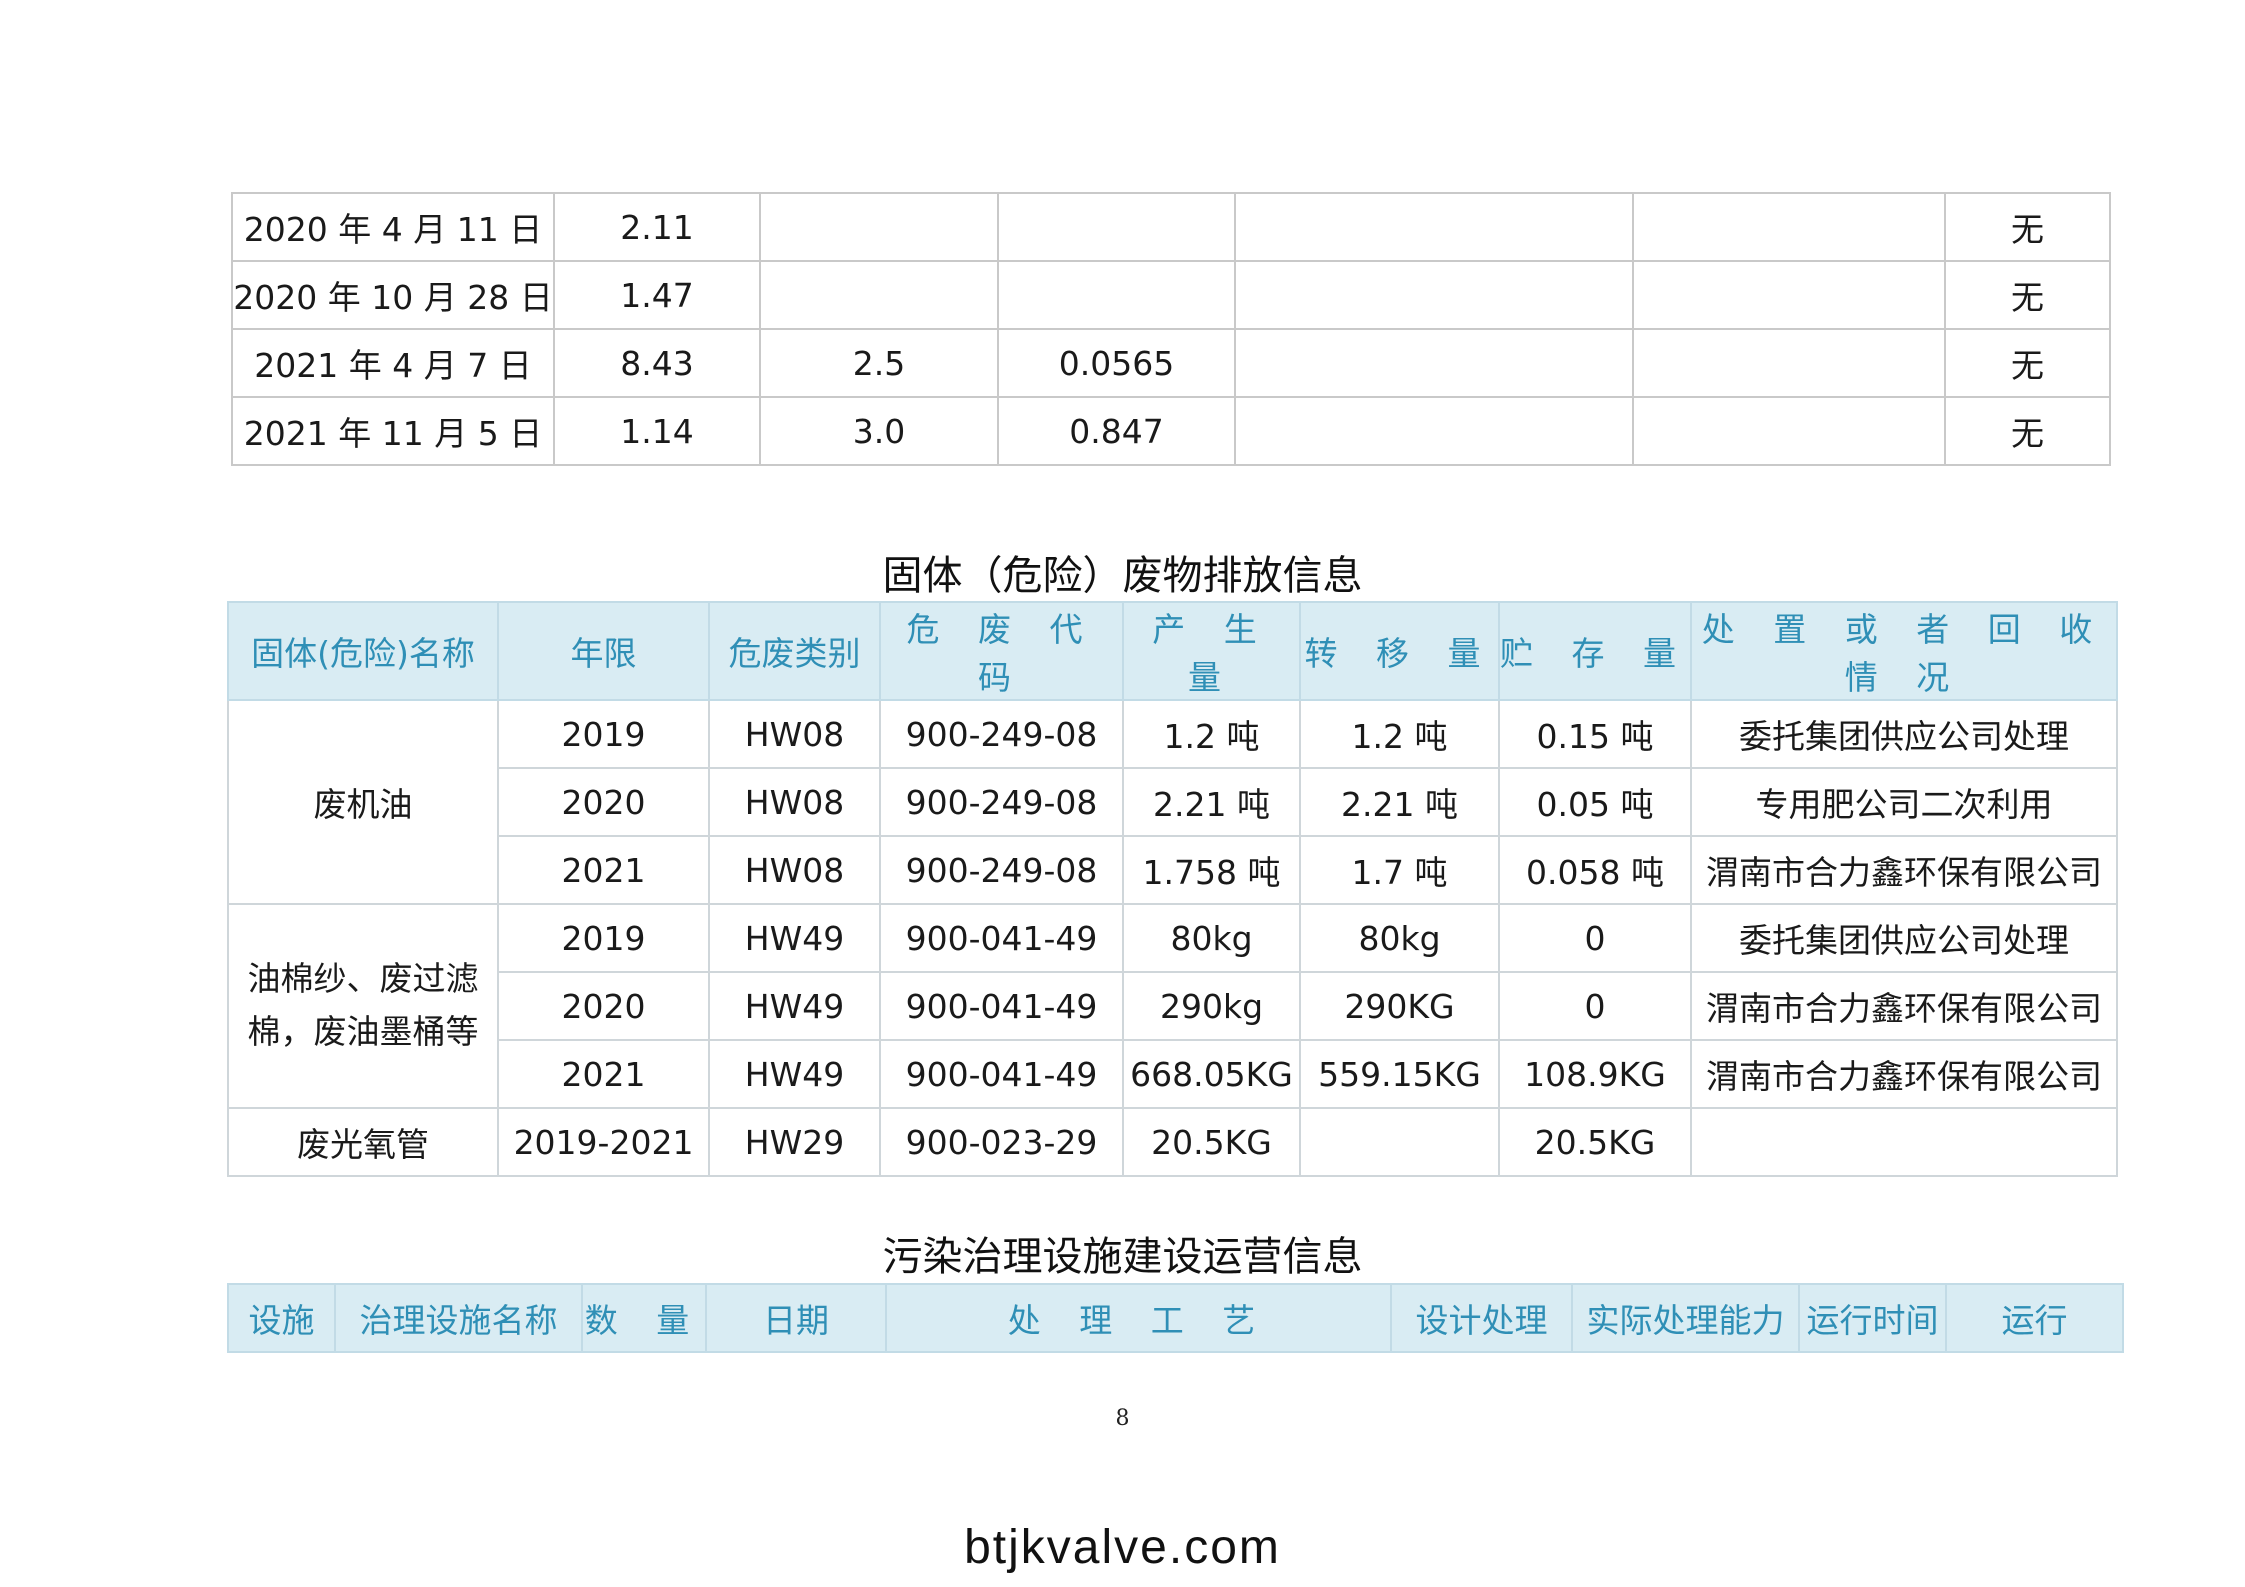 This screenshot has height=1587, width=2245. Describe the element at coordinates (794, 651) in the screenshot. I see `column-header: 危废类别` at that location.